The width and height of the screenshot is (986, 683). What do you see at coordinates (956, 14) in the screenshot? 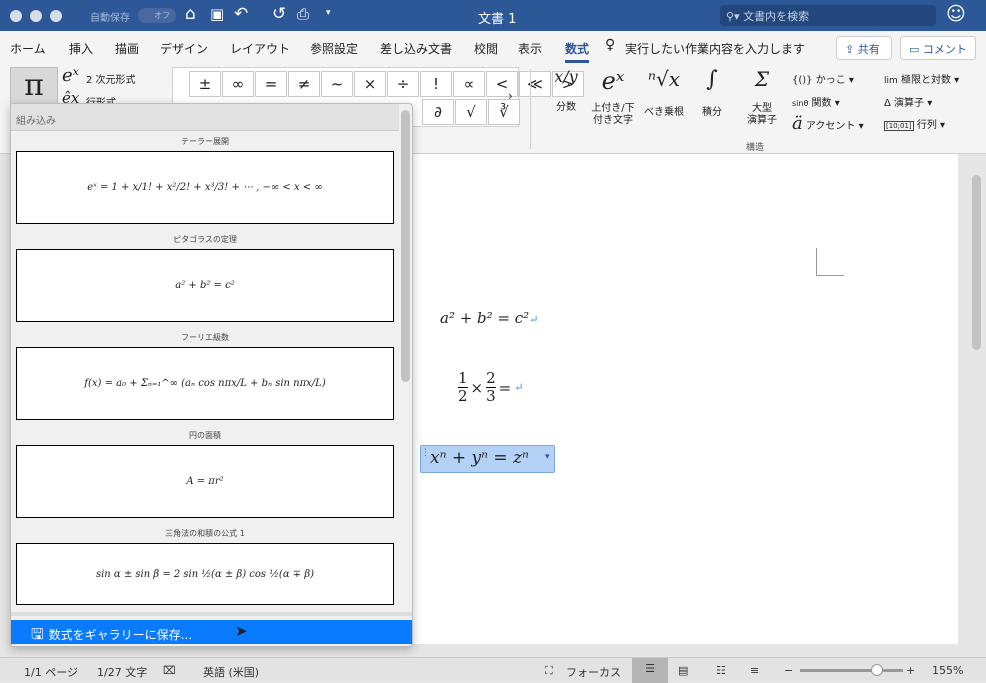
I see `smiley-feedback-icon: ☺` at bounding box center [956, 14].